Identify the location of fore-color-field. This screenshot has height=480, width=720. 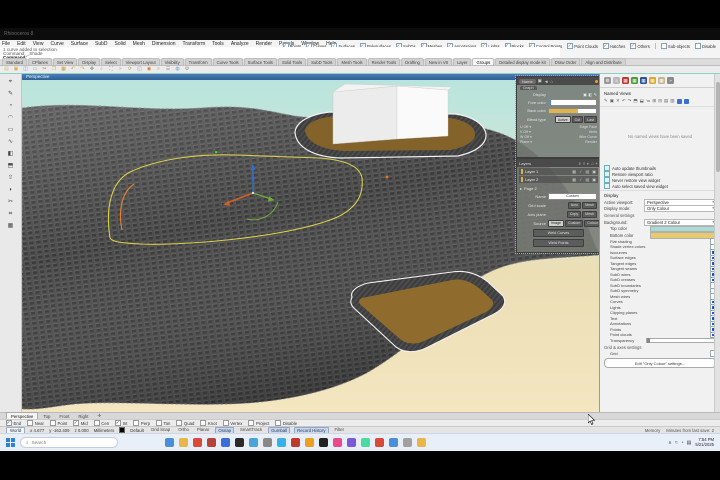
(572, 102).